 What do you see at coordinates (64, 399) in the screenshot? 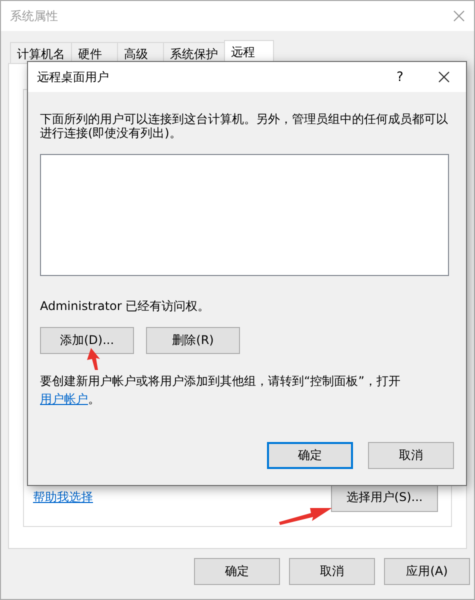
I see `user-accounts-link: 用户帐户` at bounding box center [64, 399].